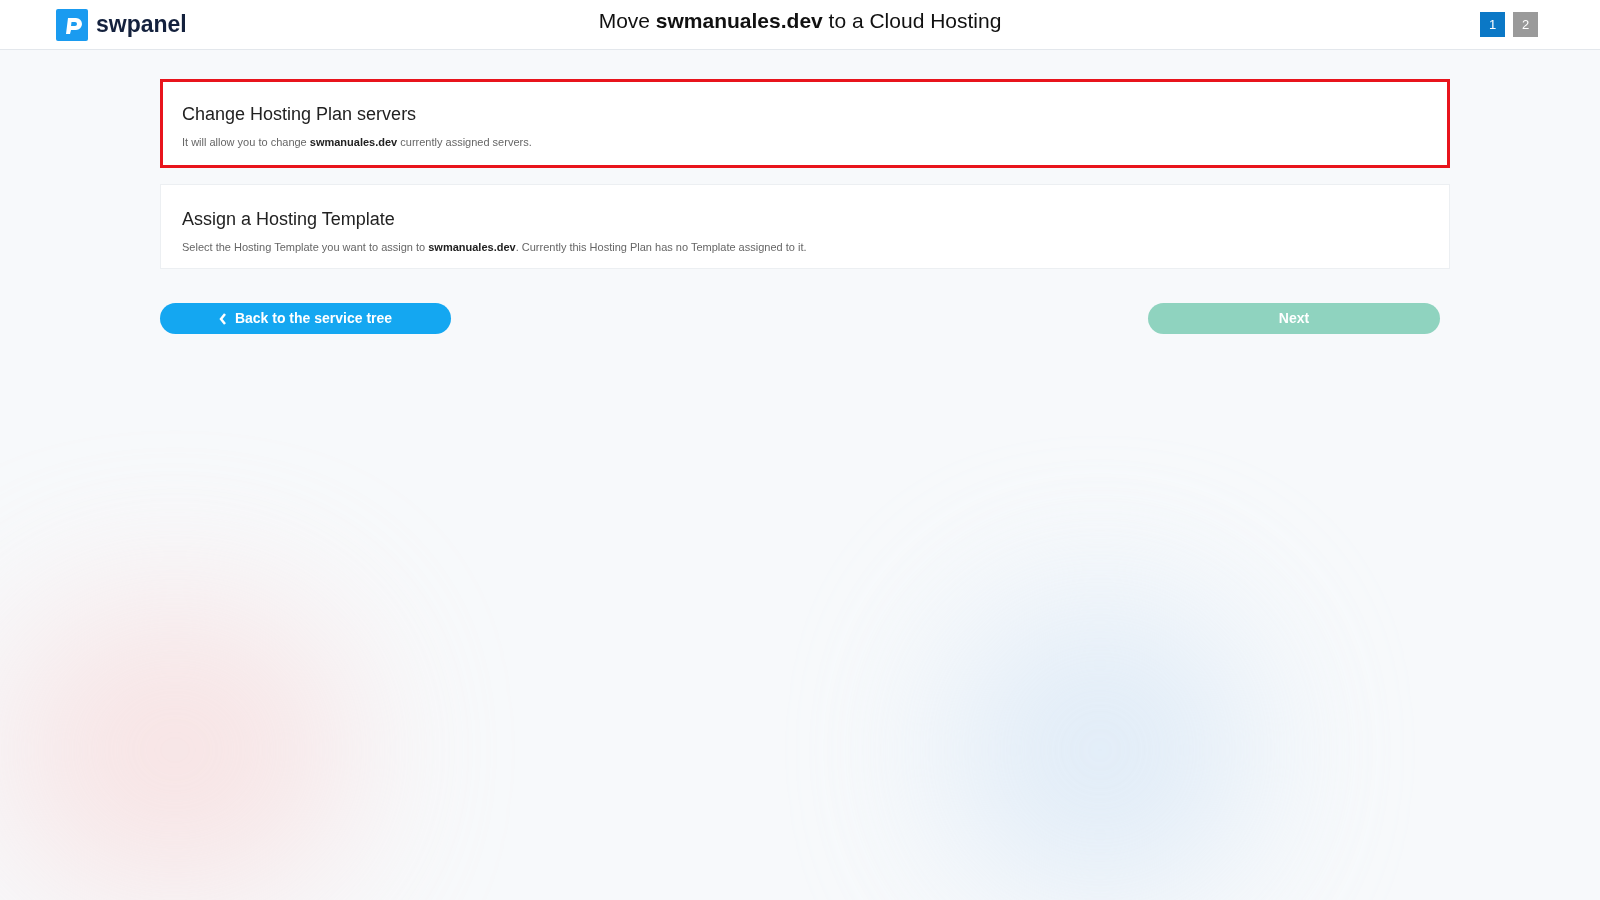  I want to click on option-description: Select the Hosting Template you want to assign to swmanuales.dev. Currently this Hosting Plan has no Template assigned to it., so click(495, 247).